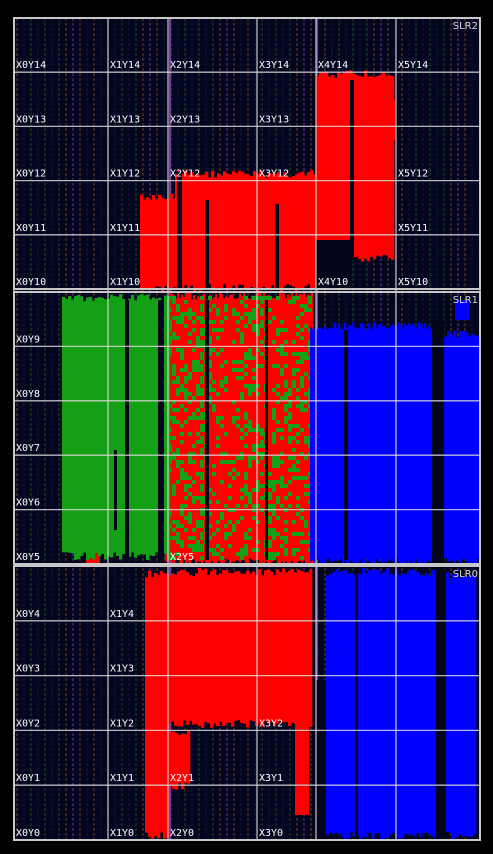 Image resolution: width=493 pixels, height=854 pixels. Describe the element at coordinates (125, 228) in the screenshot. I see `clock-region-label: X1Y11` at that location.